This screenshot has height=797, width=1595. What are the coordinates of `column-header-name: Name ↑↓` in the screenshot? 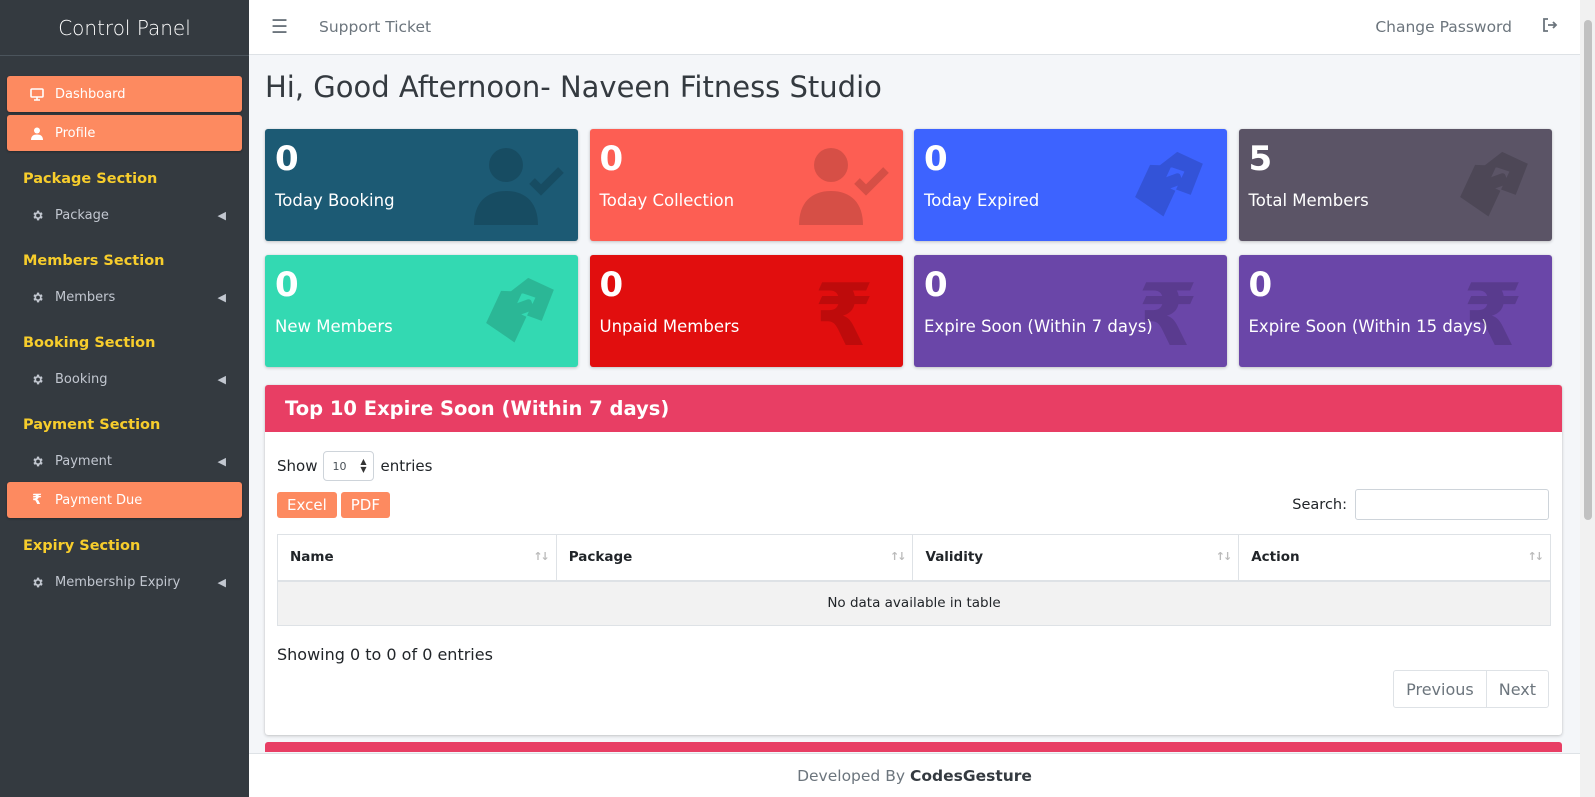 It's located at (417, 558).